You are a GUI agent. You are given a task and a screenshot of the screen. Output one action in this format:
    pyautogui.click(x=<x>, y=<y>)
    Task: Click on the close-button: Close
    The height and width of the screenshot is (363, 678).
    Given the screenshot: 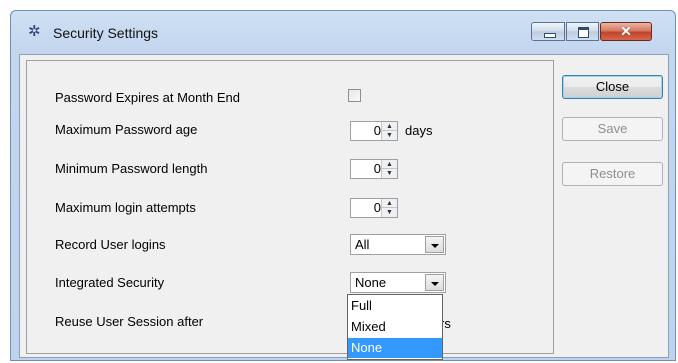 What is the action you would take?
    pyautogui.click(x=612, y=87)
    